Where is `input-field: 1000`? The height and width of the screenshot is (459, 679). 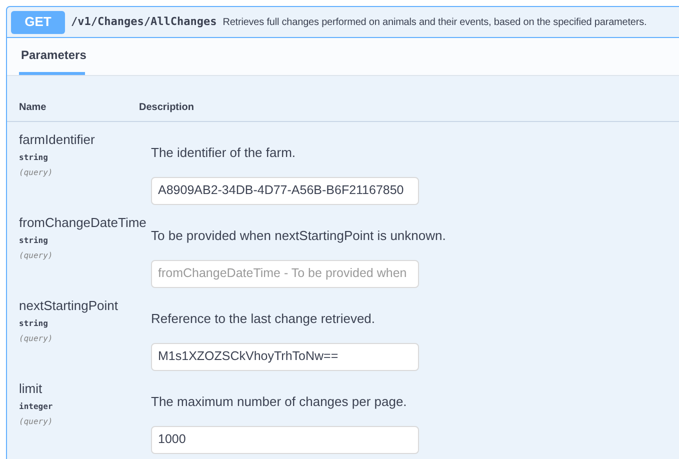
input-field: 1000 is located at coordinates (285, 440).